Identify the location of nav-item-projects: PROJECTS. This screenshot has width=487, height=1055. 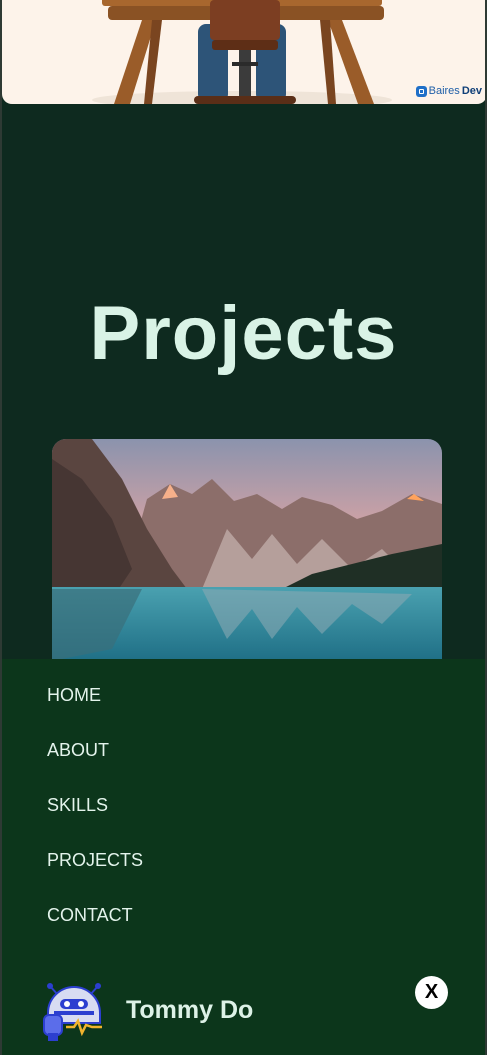
(95, 877).